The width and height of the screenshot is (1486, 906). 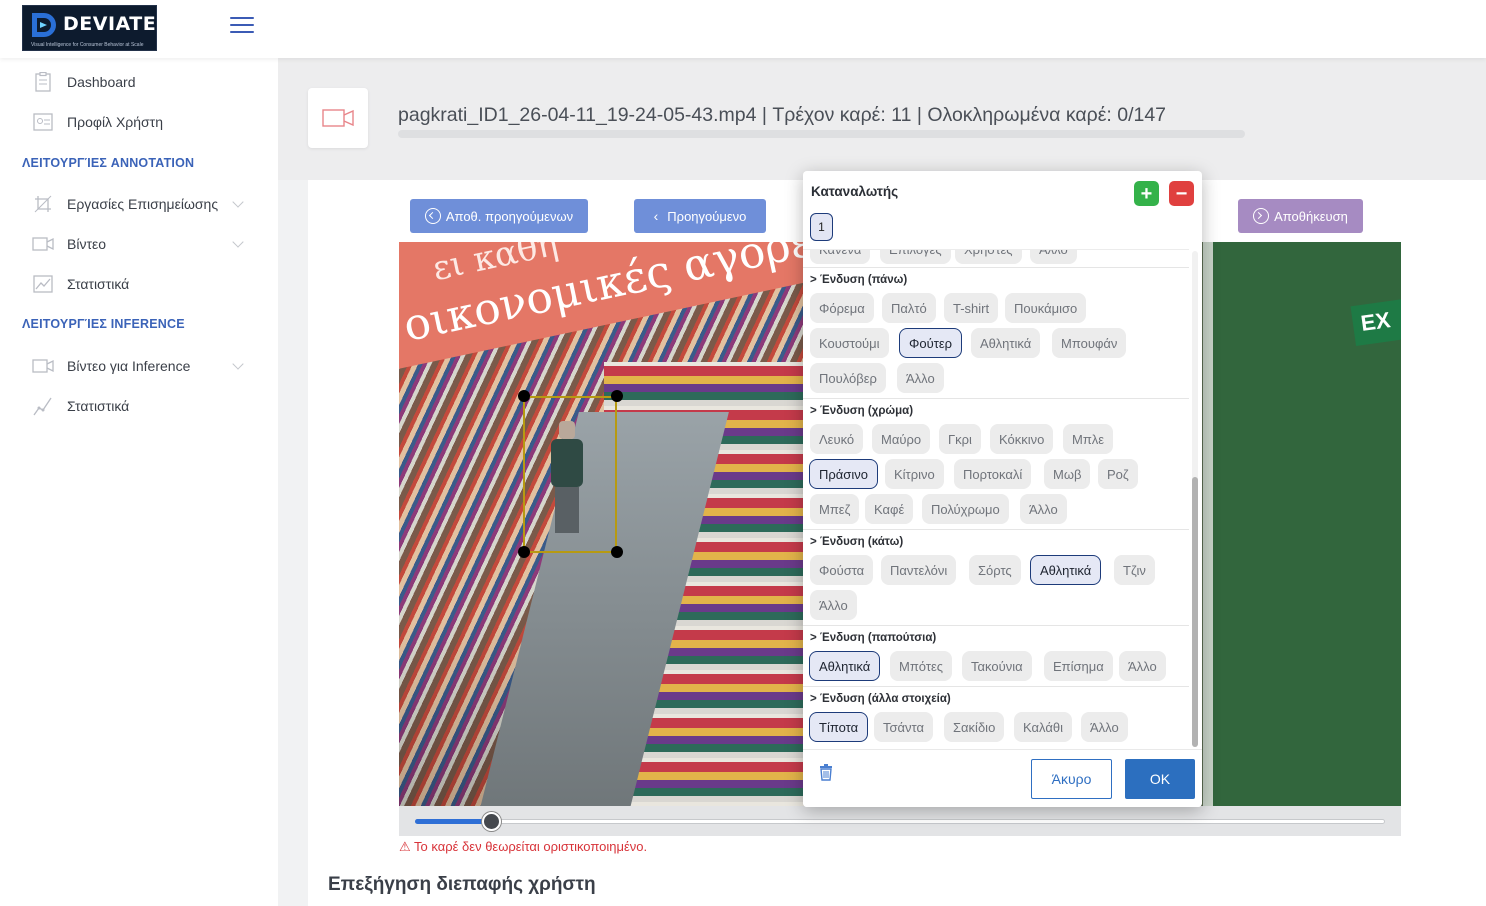 What do you see at coordinates (826, 772) in the screenshot?
I see `trash-icon` at bounding box center [826, 772].